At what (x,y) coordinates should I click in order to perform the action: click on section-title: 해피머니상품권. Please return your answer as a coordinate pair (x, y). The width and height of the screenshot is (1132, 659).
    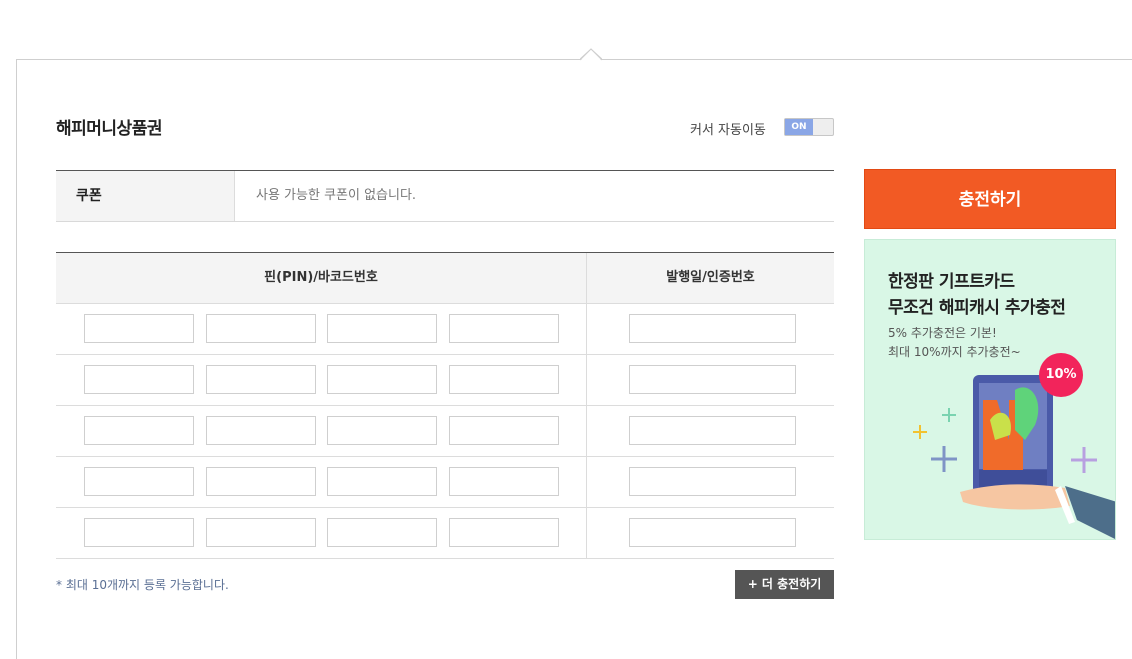
    Looking at the image, I should click on (109, 129).